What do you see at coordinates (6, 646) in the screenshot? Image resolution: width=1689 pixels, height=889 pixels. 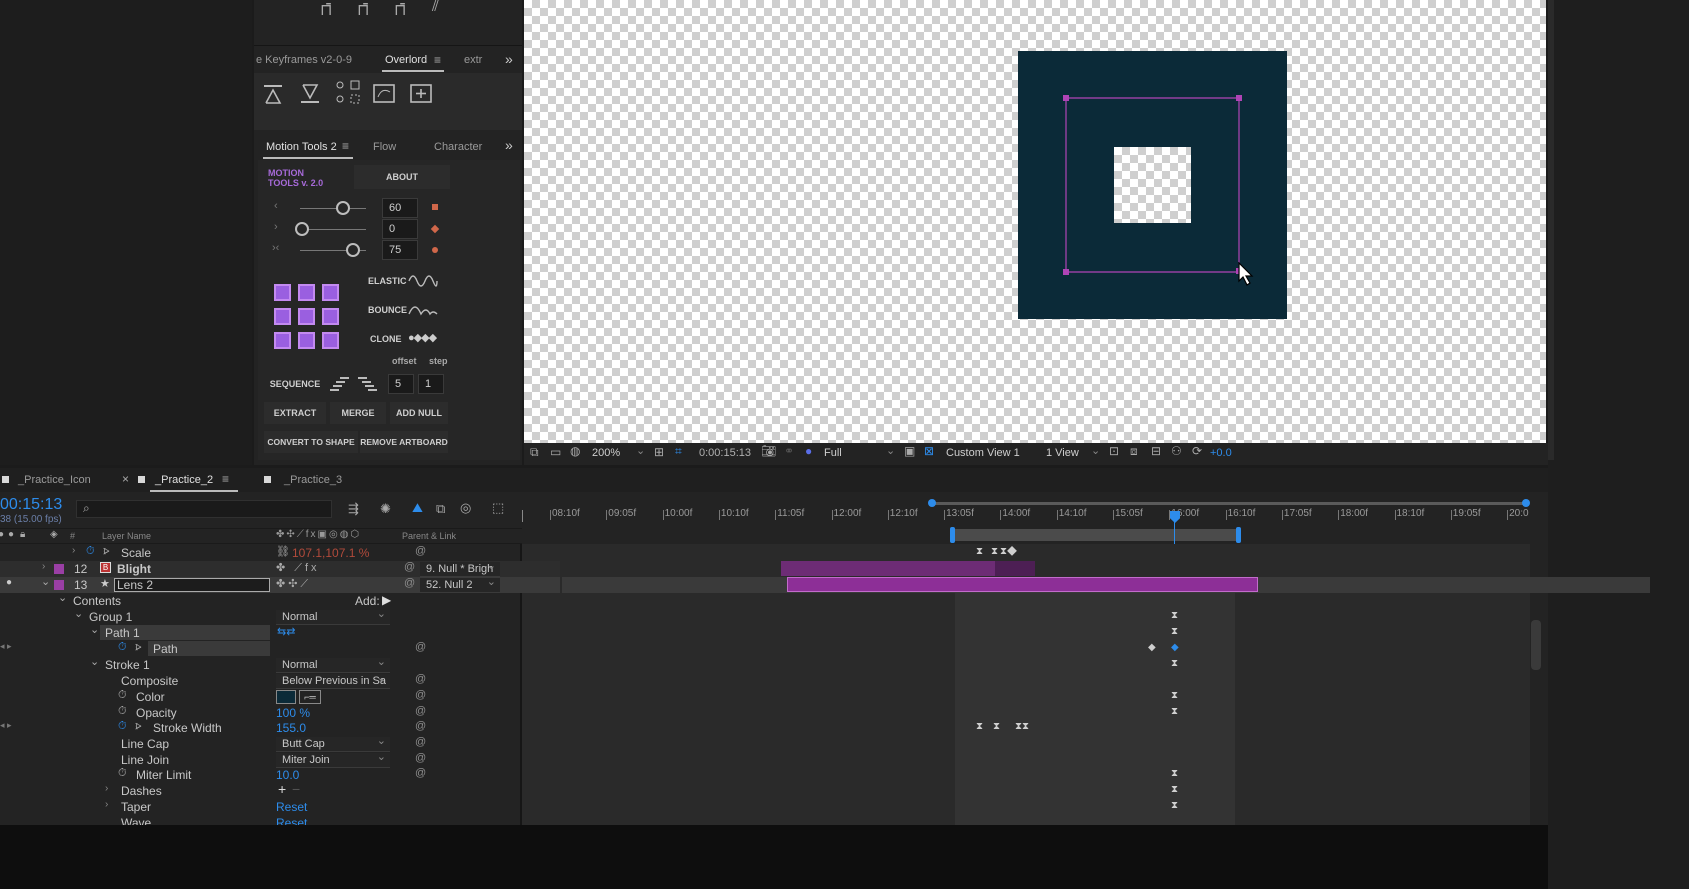 I see `nav-keyframe-icon: ◂ ▸` at bounding box center [6, 646].